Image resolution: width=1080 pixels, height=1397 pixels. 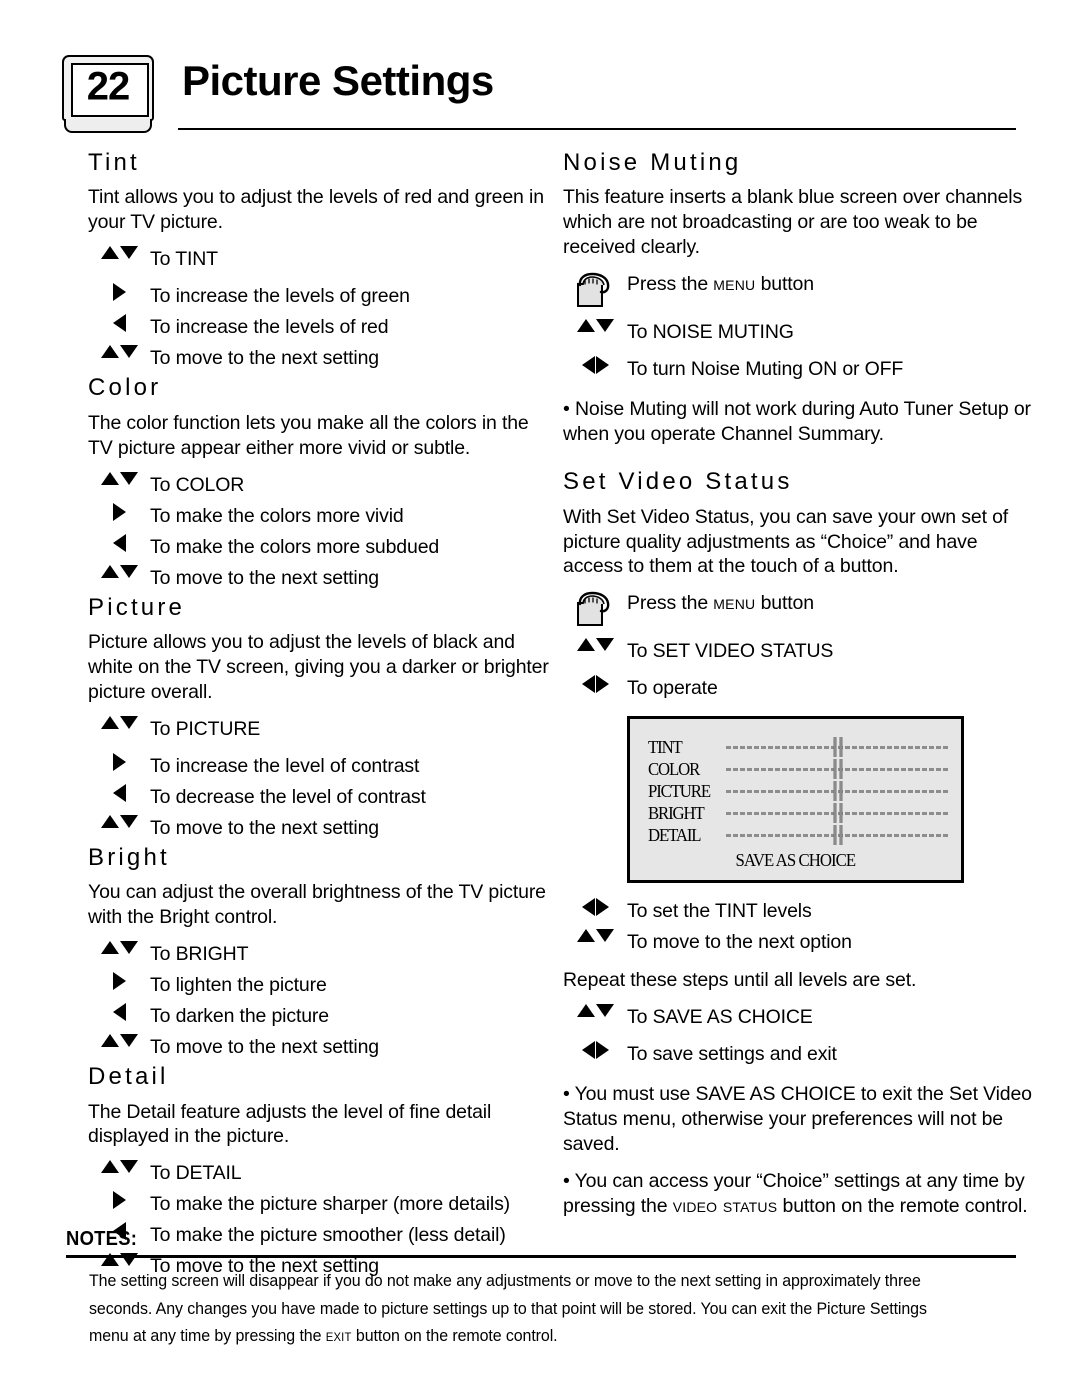 What do you see at coordinates (102, 1239) in the screenshot?
I see `notes-title: NOTES:` at bounding box center [102, 1239].